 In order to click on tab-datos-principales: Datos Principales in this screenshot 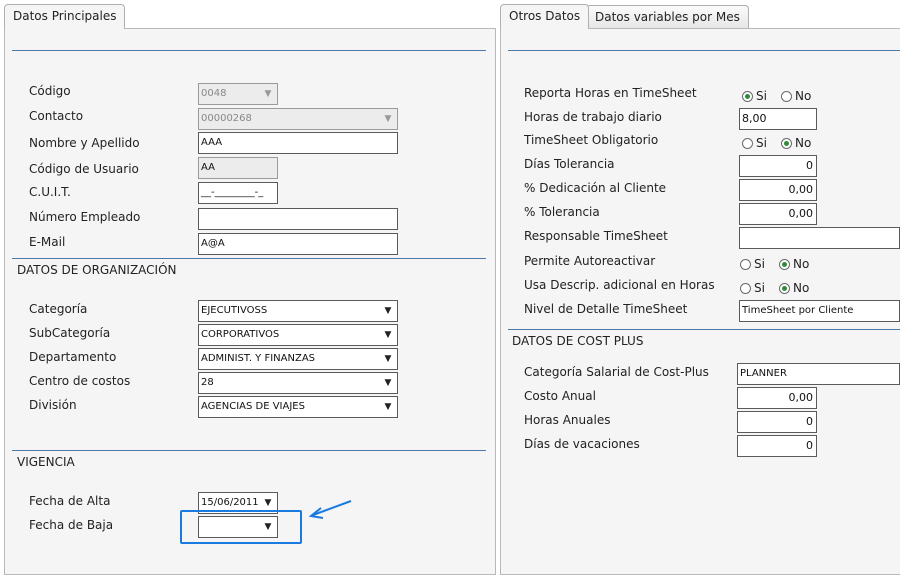, I will do `click(65, 16)`.